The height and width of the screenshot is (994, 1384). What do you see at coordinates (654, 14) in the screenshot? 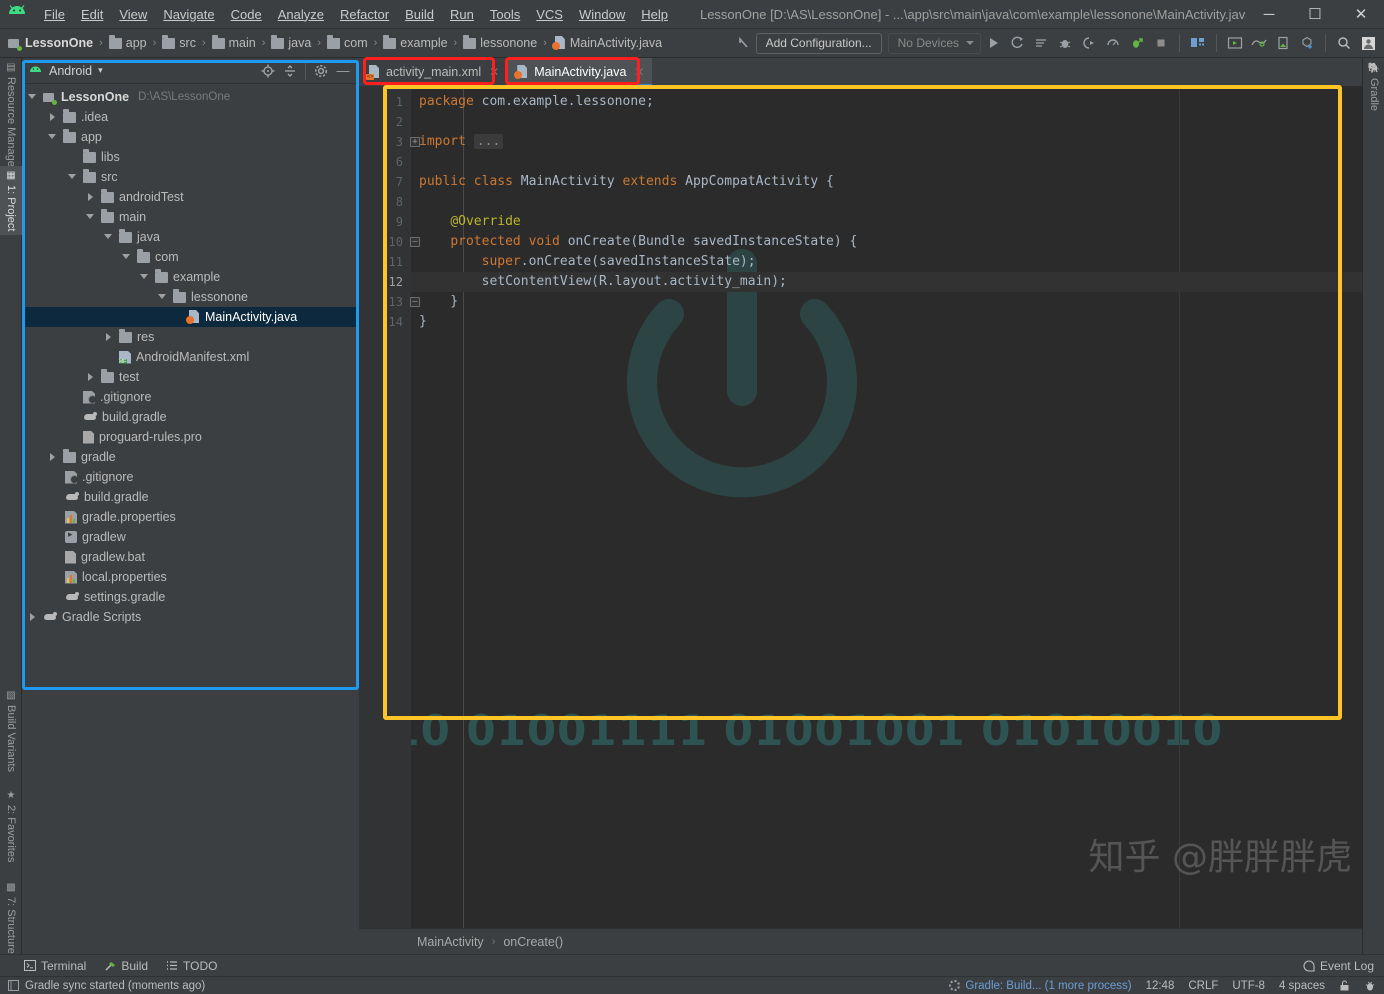
I see `menu-item-help: Help` at bounding box center [654, 14].